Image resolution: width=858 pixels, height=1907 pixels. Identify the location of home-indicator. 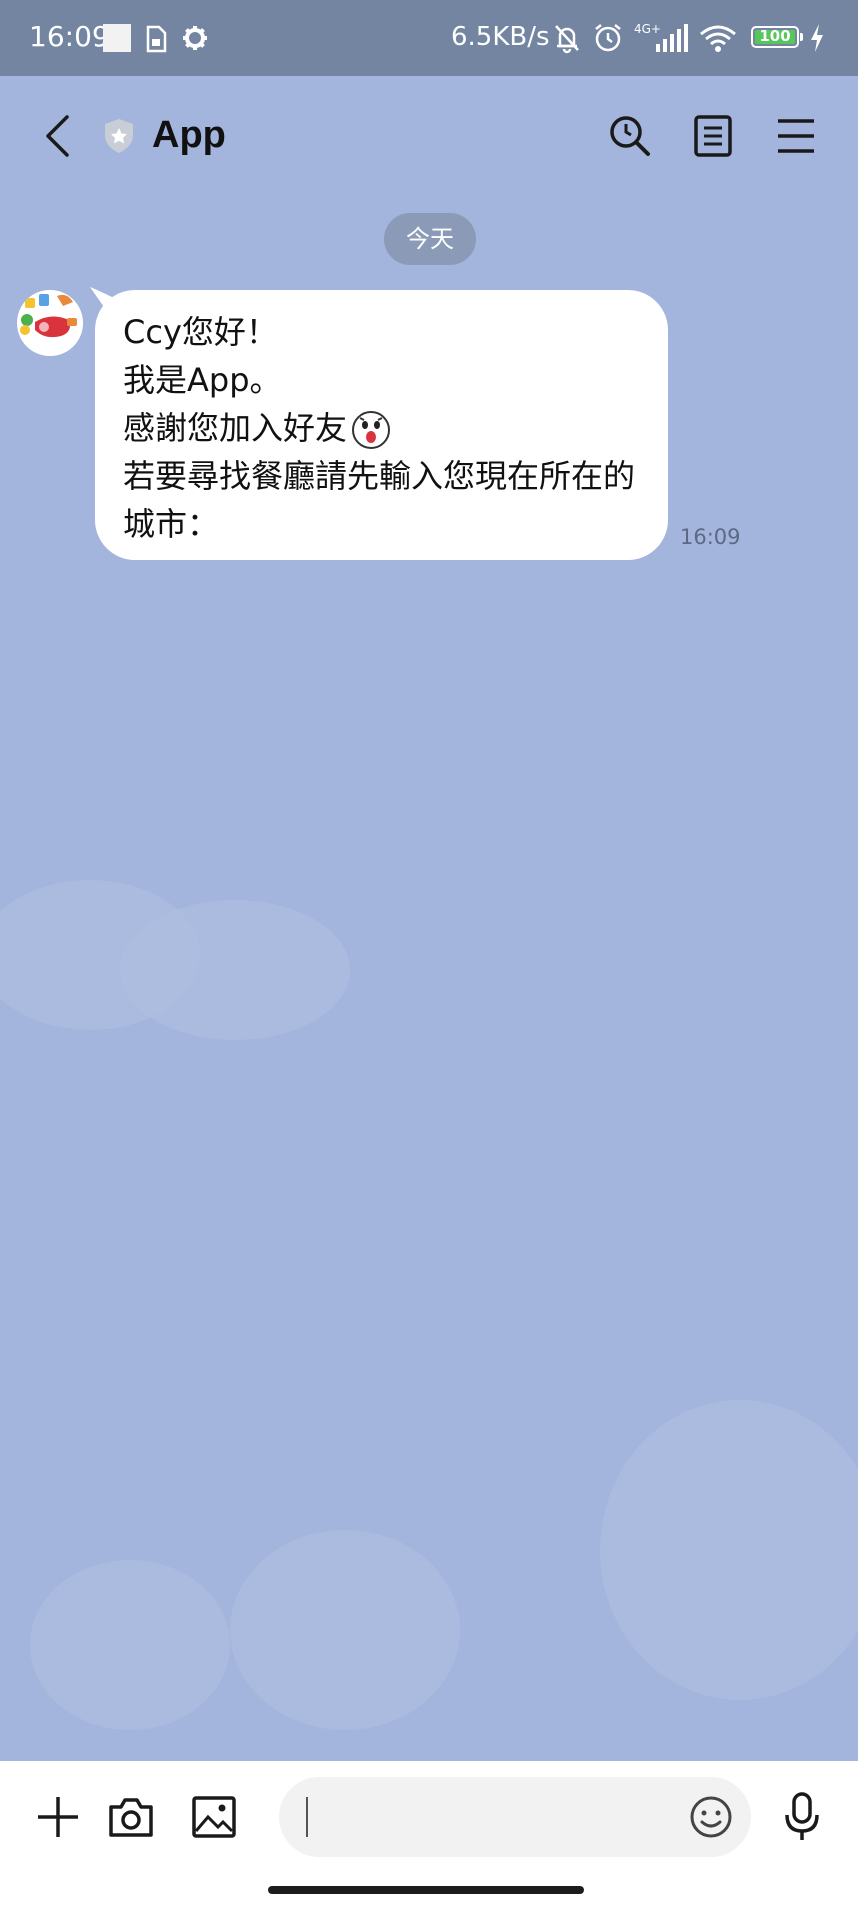
(426, 1890).